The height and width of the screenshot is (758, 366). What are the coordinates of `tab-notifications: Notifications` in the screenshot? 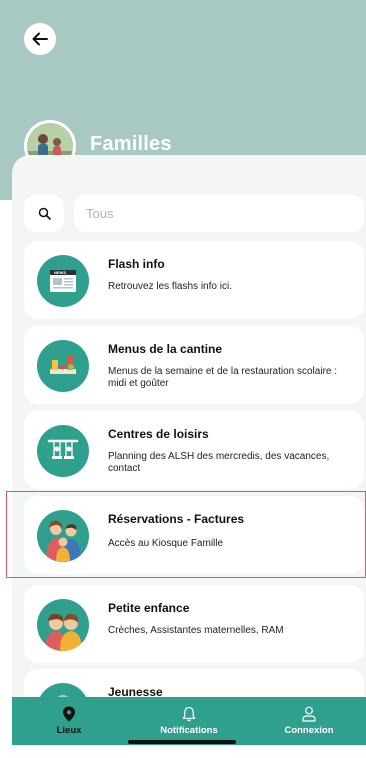 It's located at (189, 721).